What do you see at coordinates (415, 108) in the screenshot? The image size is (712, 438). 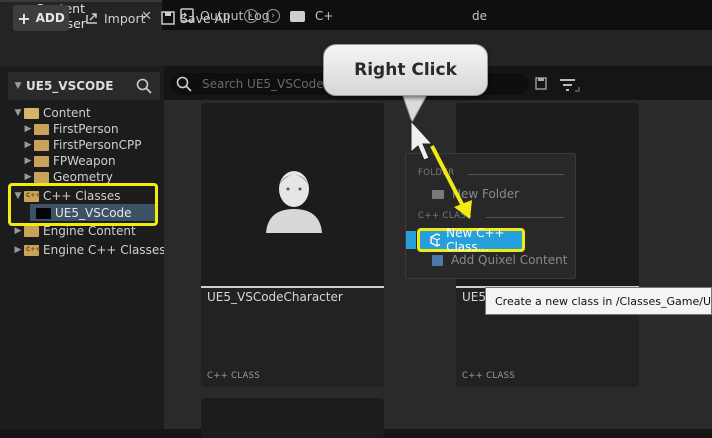 I see `callout-tail` at bounding box center [415, 108].